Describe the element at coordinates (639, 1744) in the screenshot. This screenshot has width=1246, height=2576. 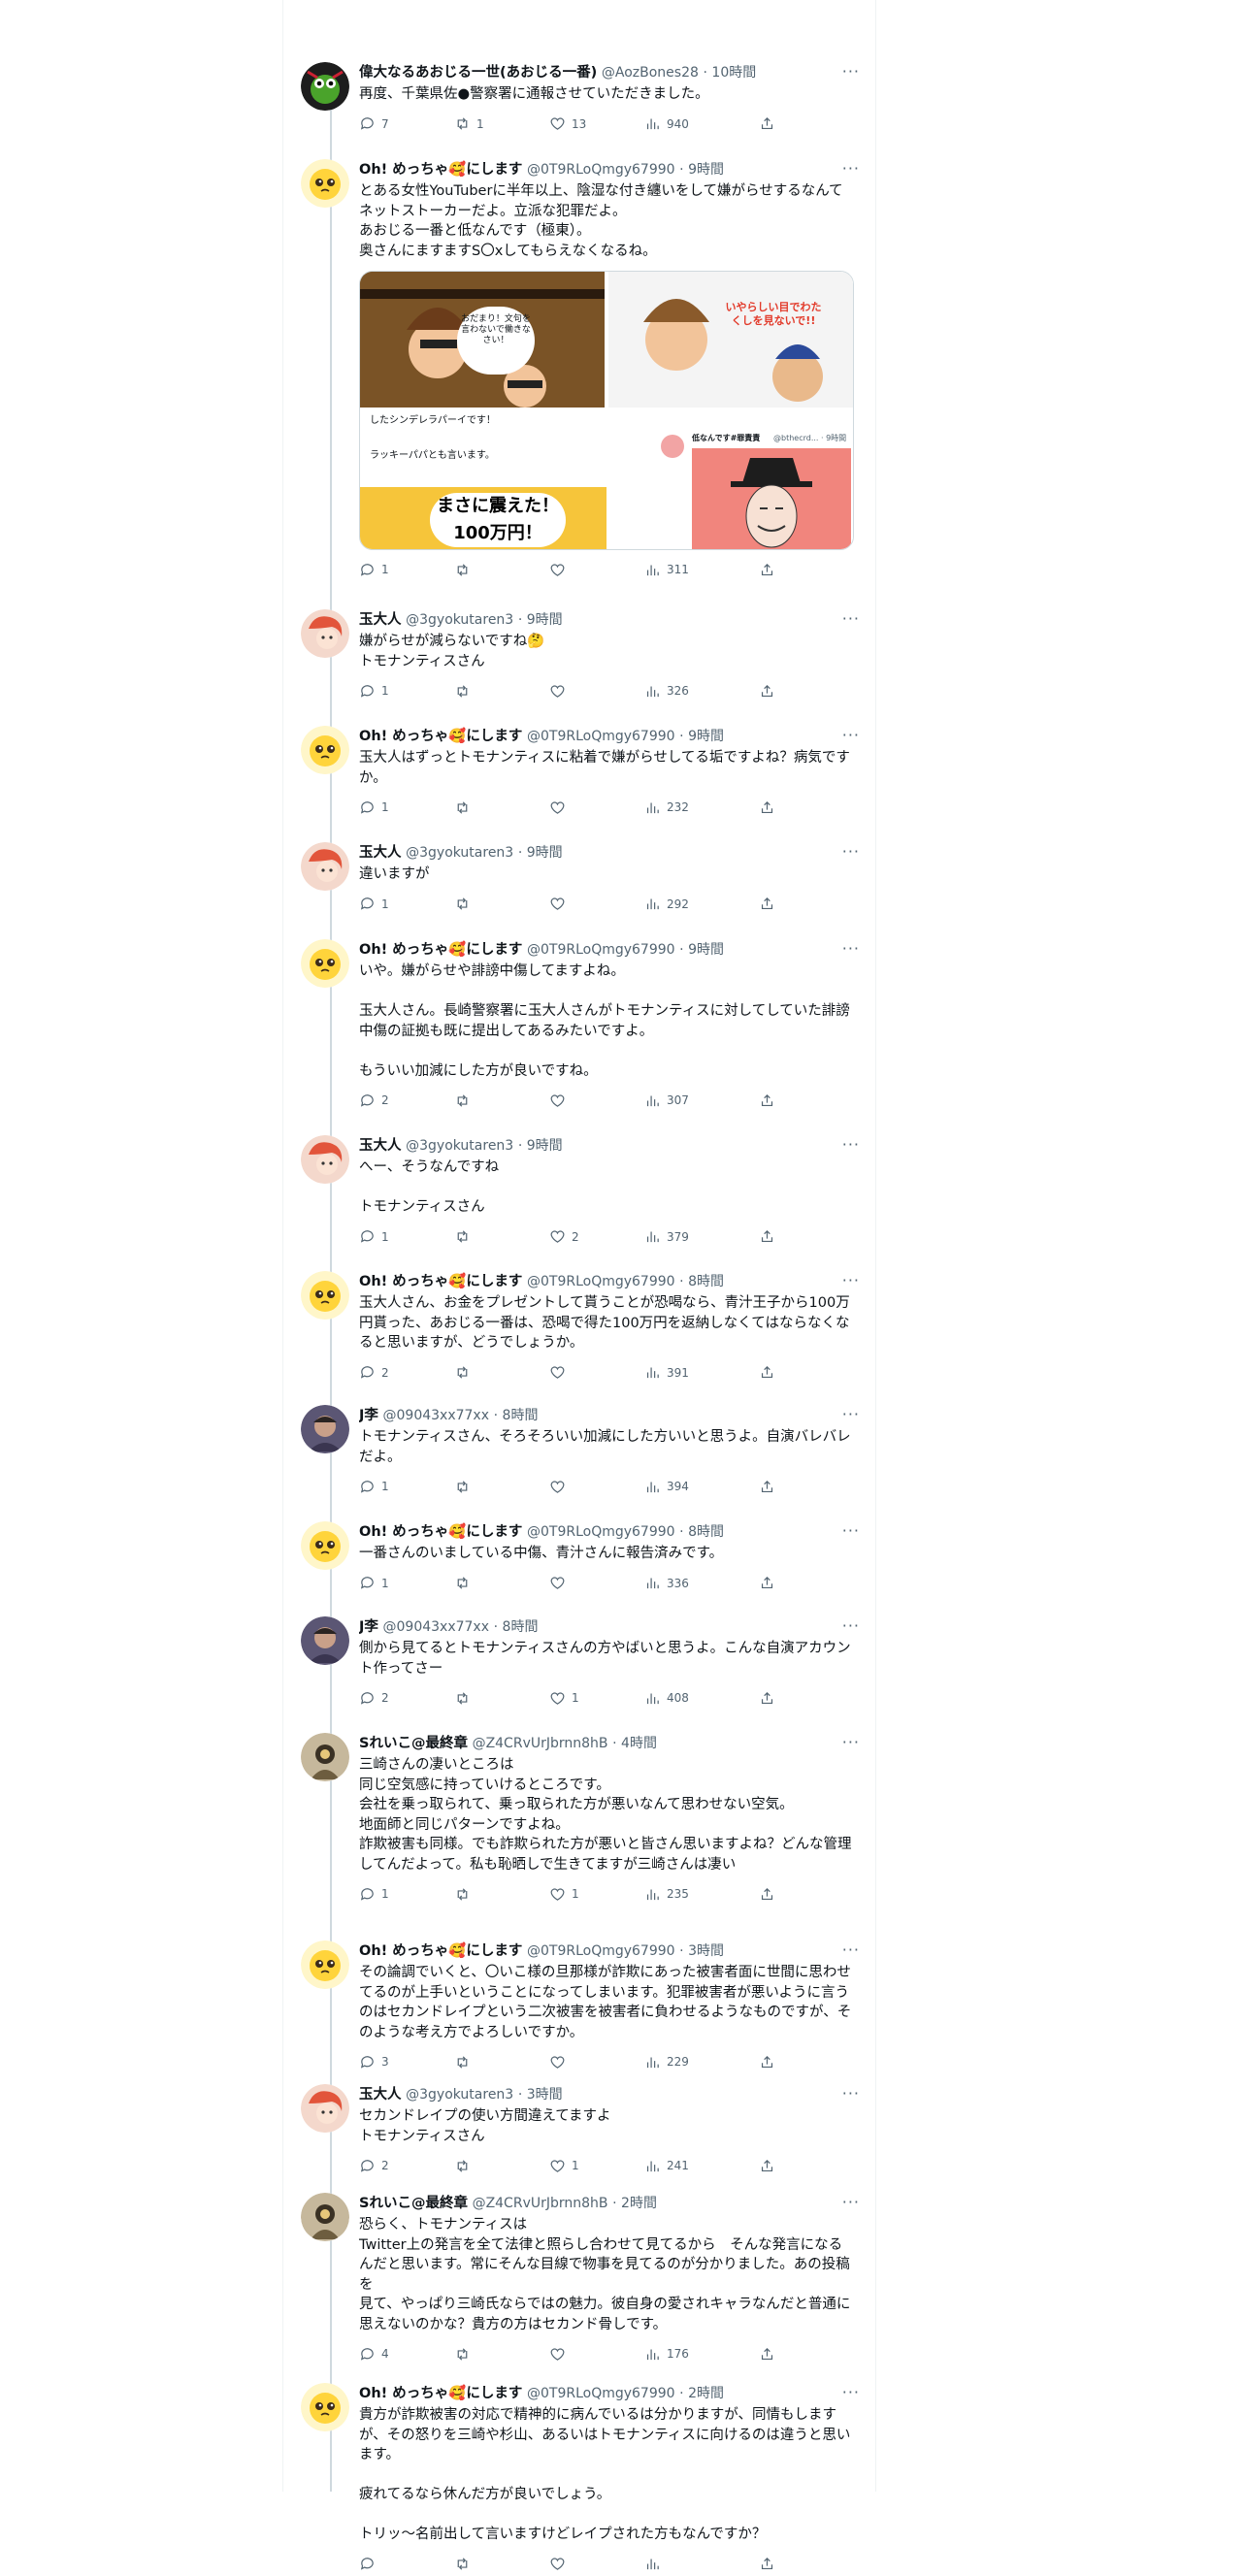
I see `timestamp: 4時間` at that location.